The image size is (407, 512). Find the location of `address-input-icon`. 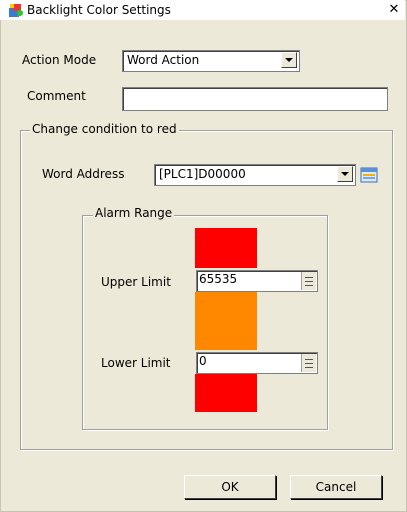

address-input-icon is located at coordinates (369, 175).